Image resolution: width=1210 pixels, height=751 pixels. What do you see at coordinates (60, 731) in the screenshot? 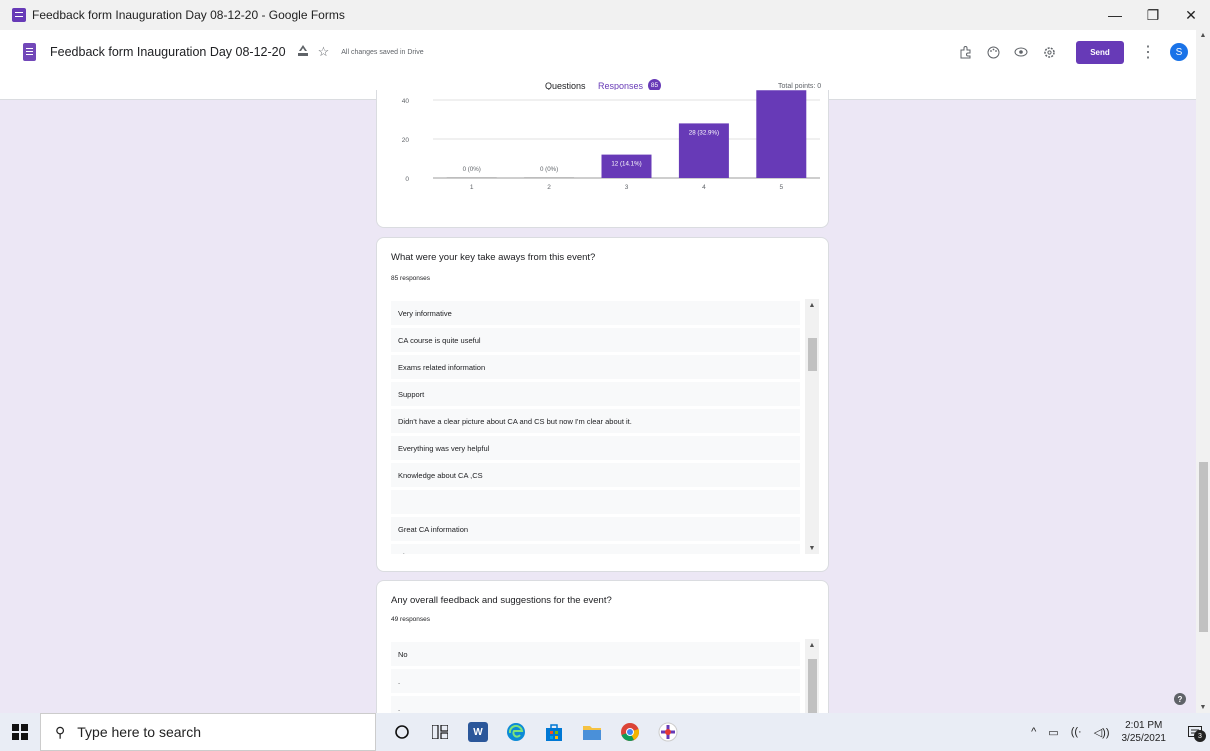
I see `search-icon: ⚲` at bounding box center [60, 731].